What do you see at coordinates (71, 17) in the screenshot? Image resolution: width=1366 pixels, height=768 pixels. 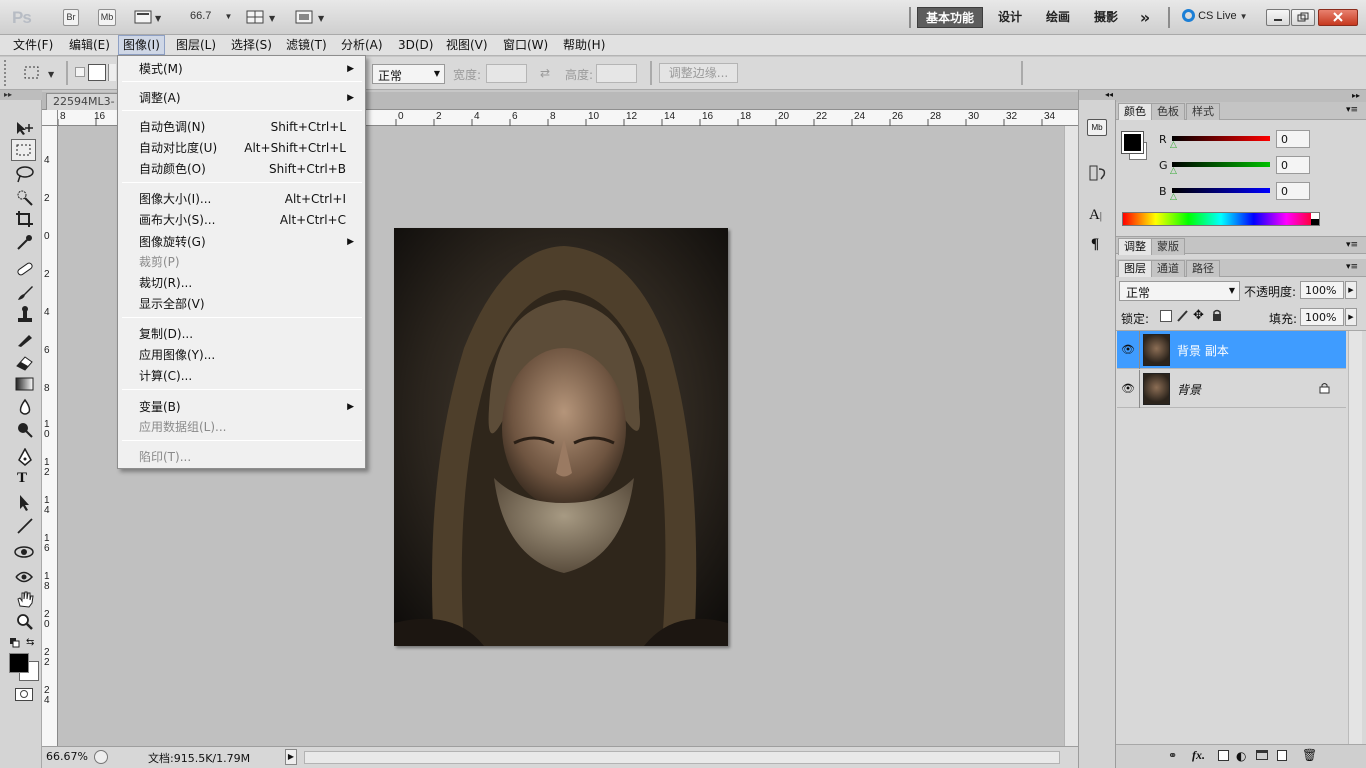 I see `bridge-button: Br` at bounding box center [71, 17].